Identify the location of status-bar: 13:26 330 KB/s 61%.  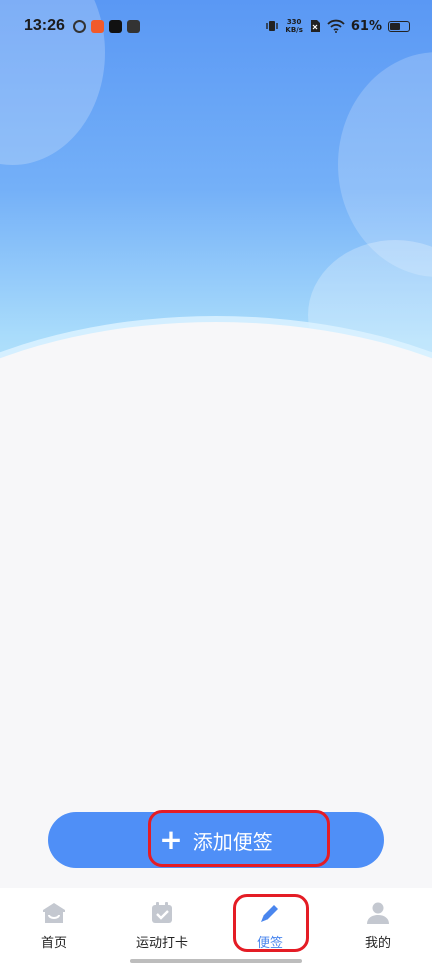
(216, 26).